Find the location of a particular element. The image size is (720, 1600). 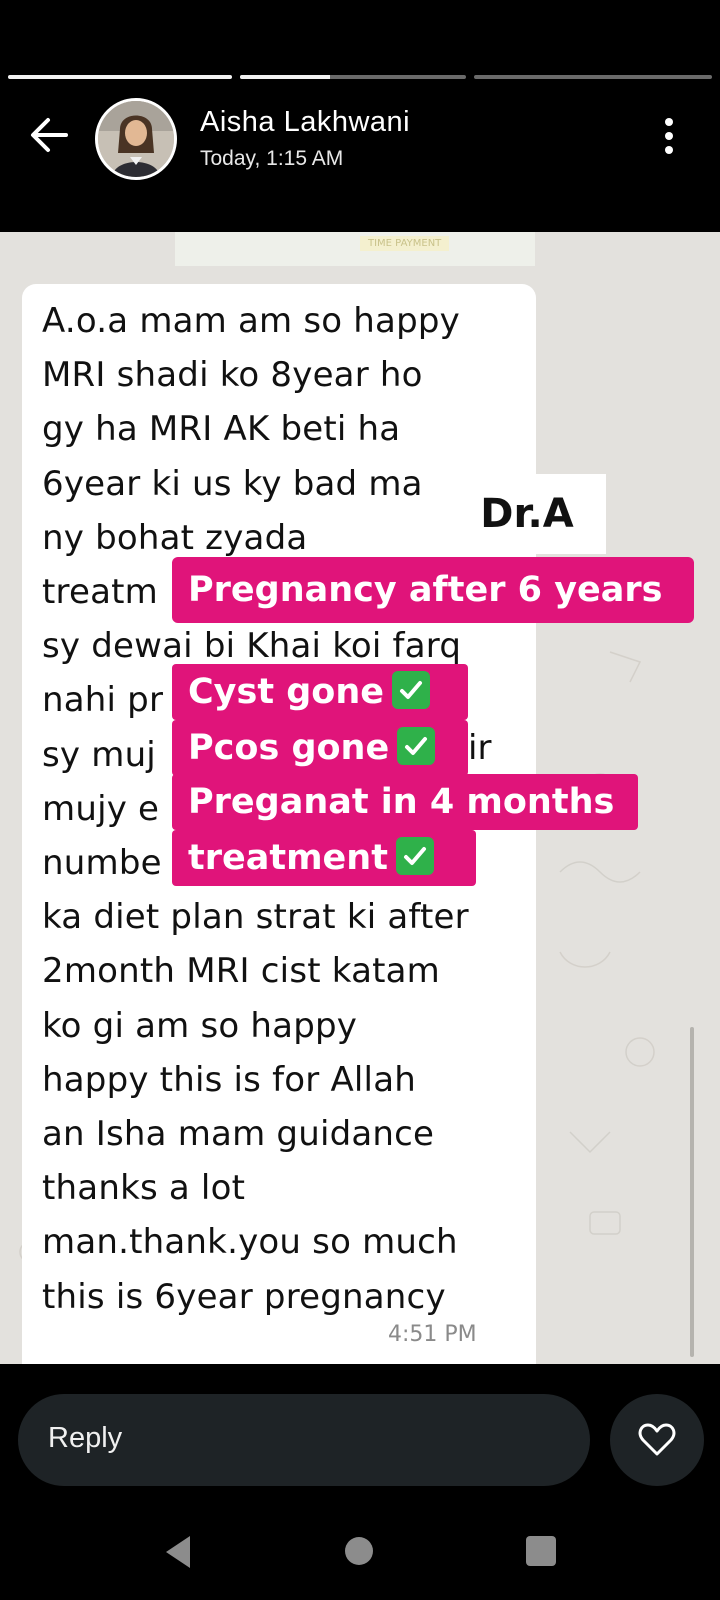

system-nav-bar is located at coordinates (360, 1560).